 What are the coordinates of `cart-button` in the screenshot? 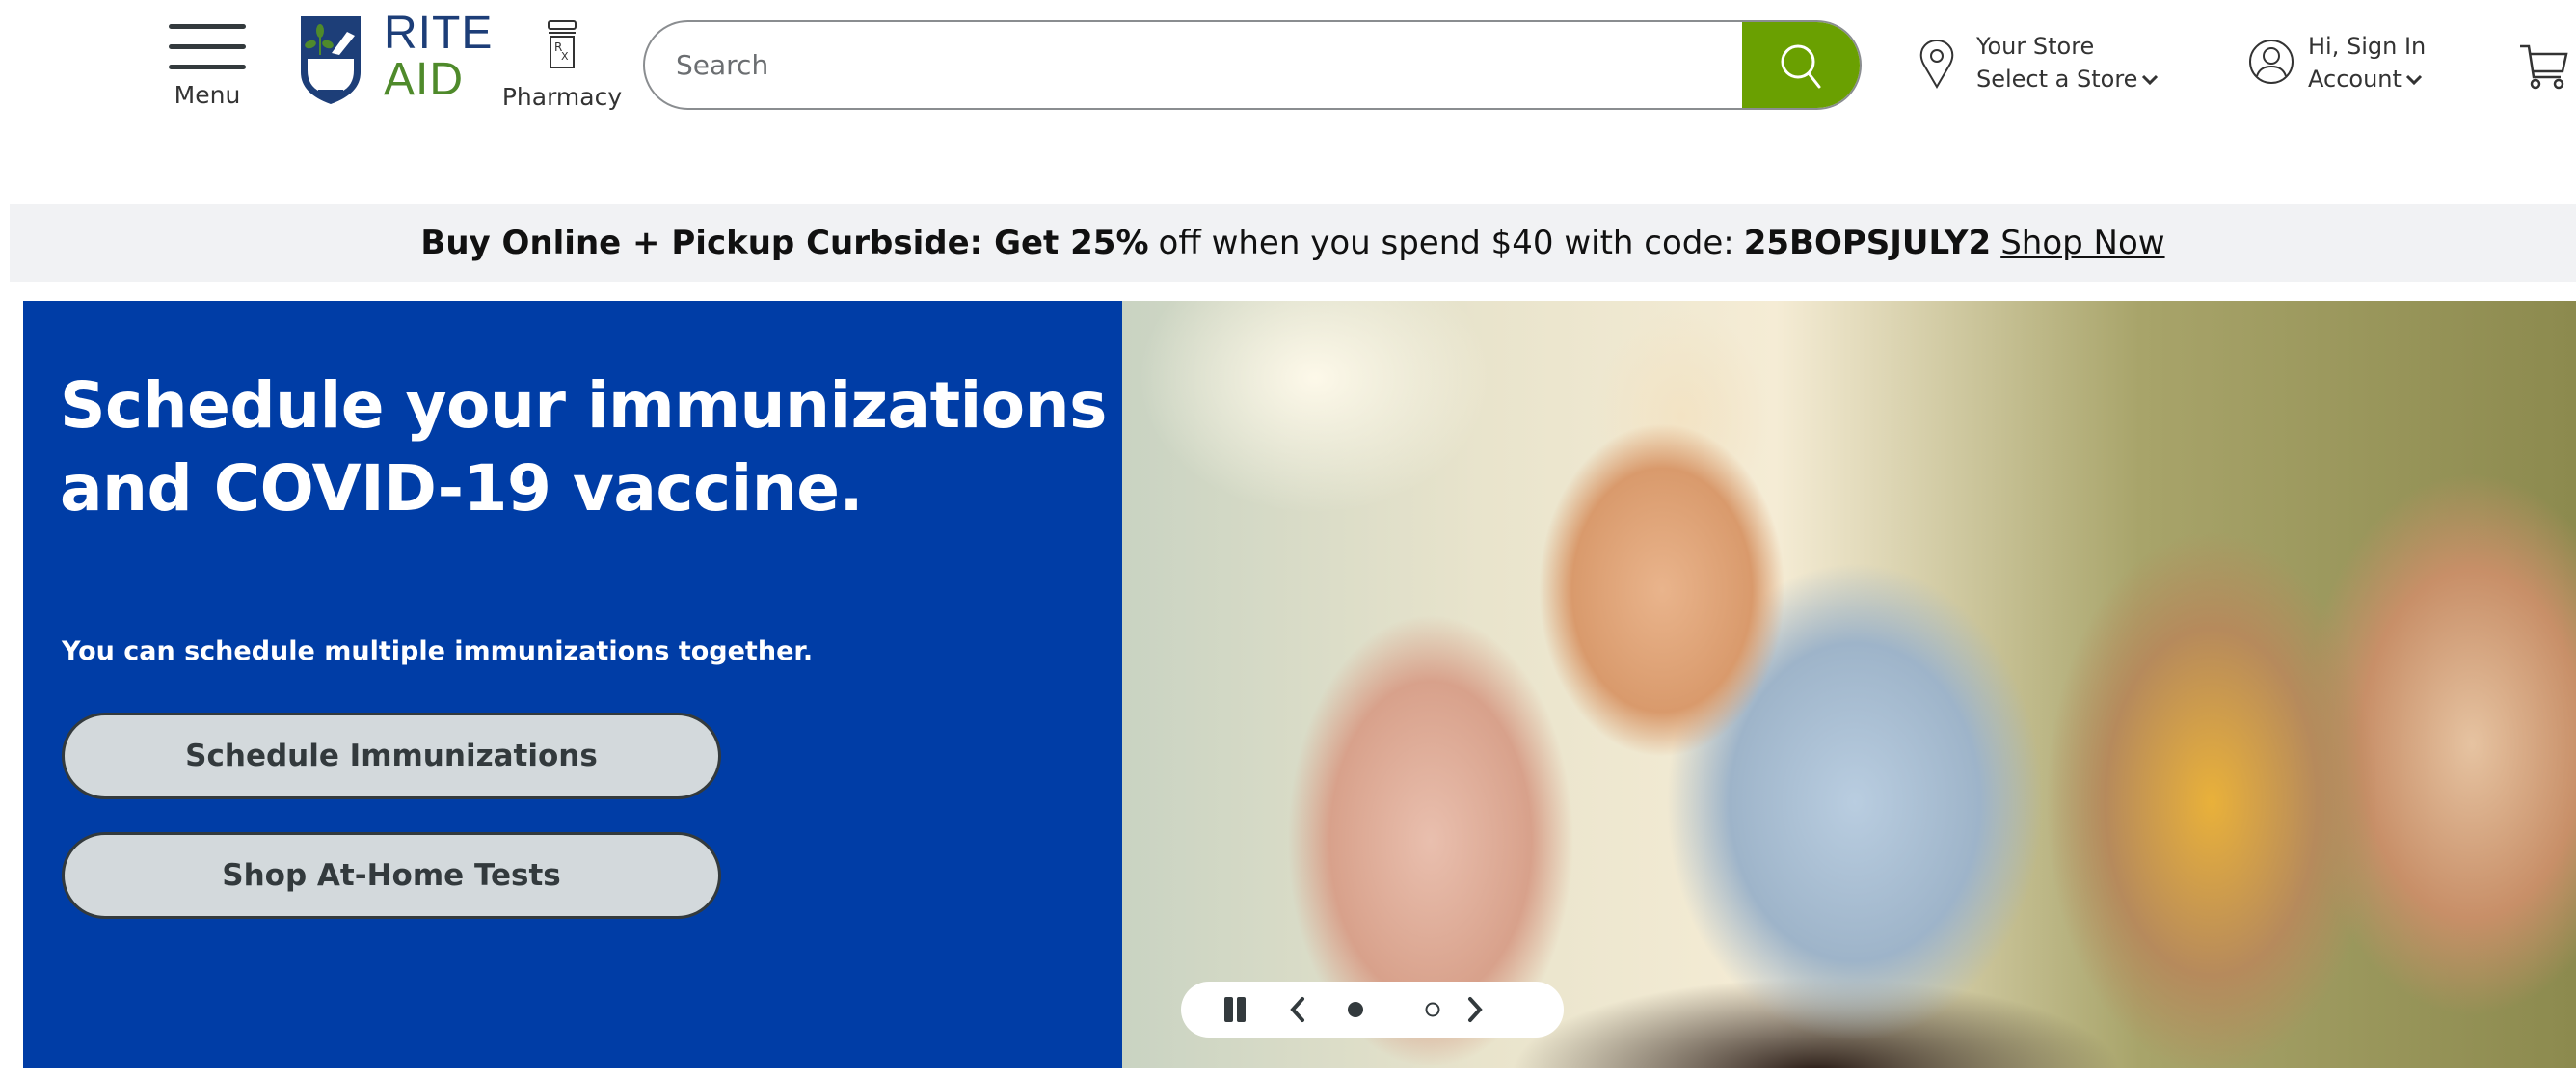 It's located at (2543, 66).